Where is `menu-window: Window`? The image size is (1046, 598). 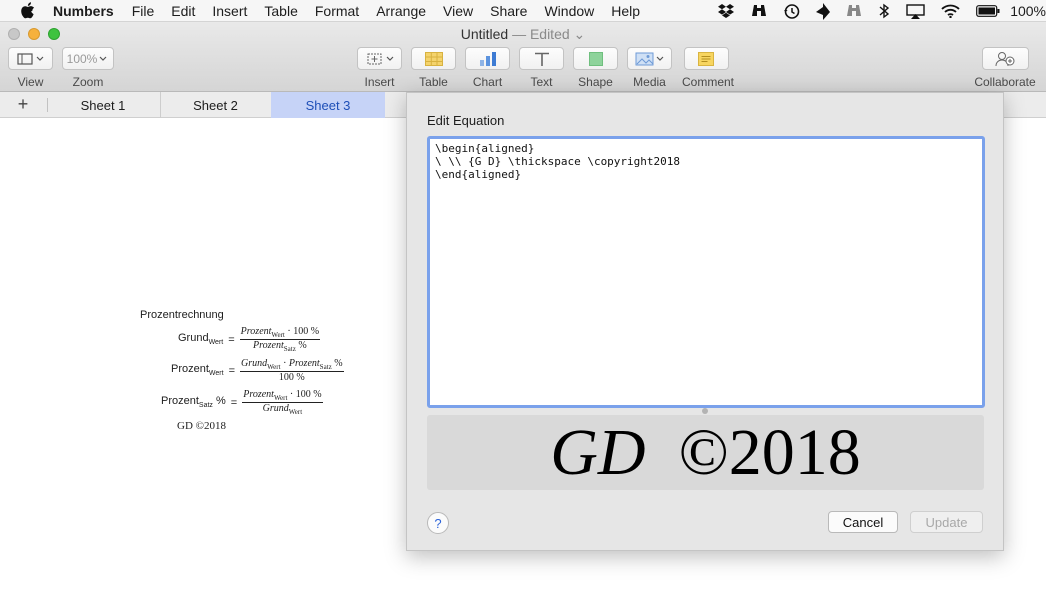 menu-window: Window is located at coordinates (569, 11).